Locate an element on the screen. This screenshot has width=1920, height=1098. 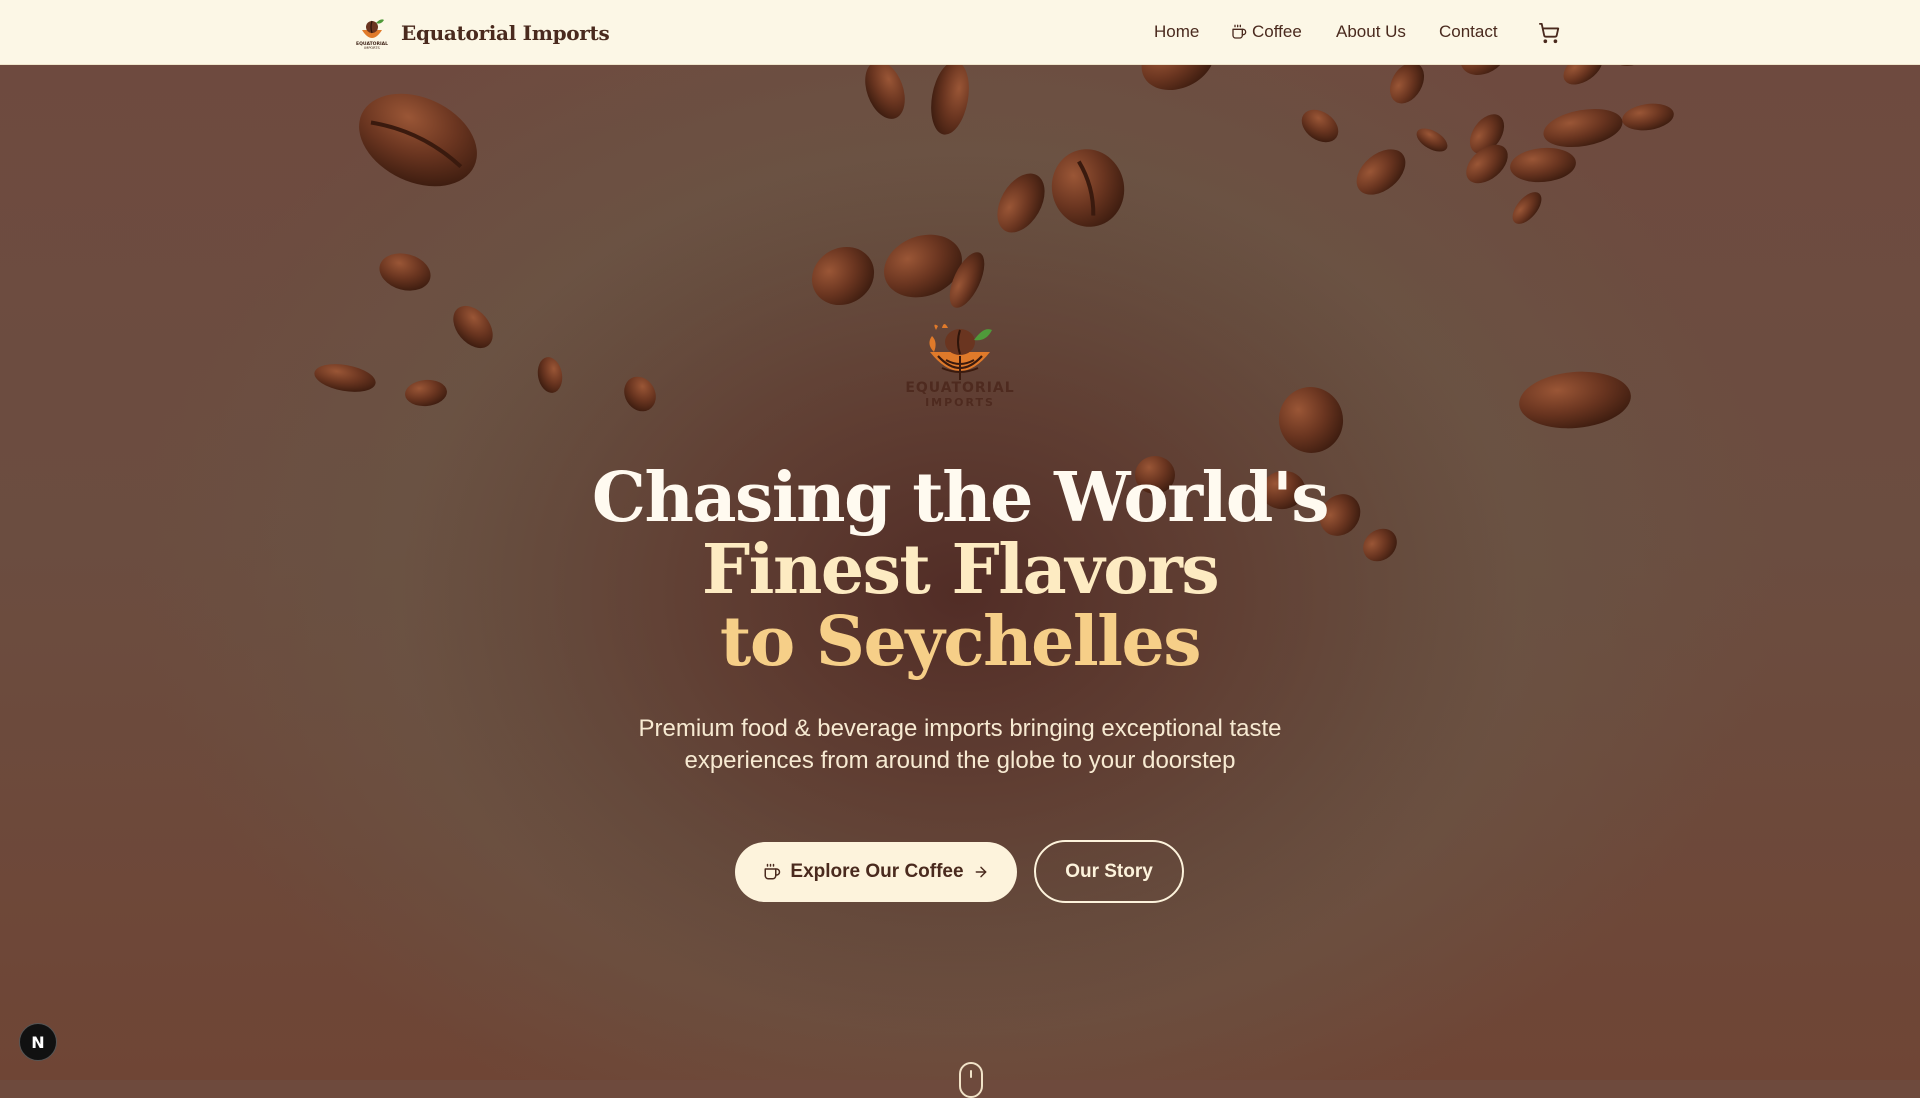
headline-line-3: to Seychelles is located at coordinates (960, 642).